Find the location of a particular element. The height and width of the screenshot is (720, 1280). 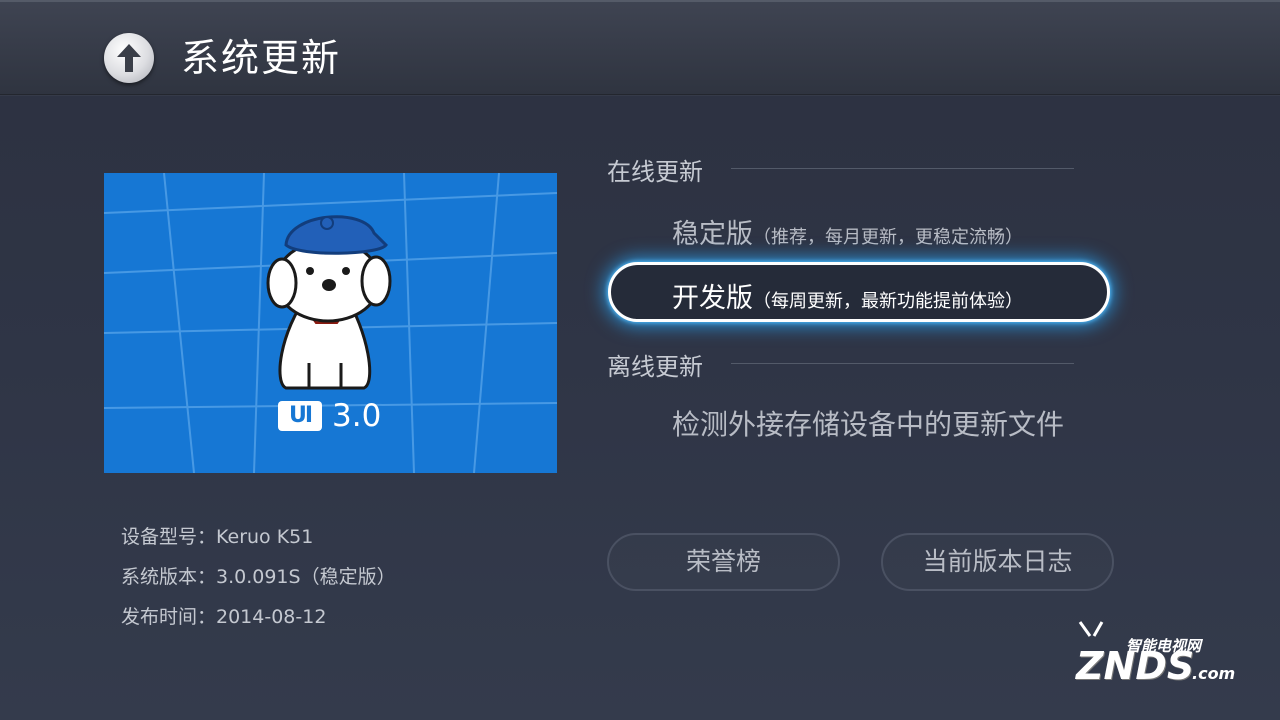

online-divider is located at coordinates (902, 168).